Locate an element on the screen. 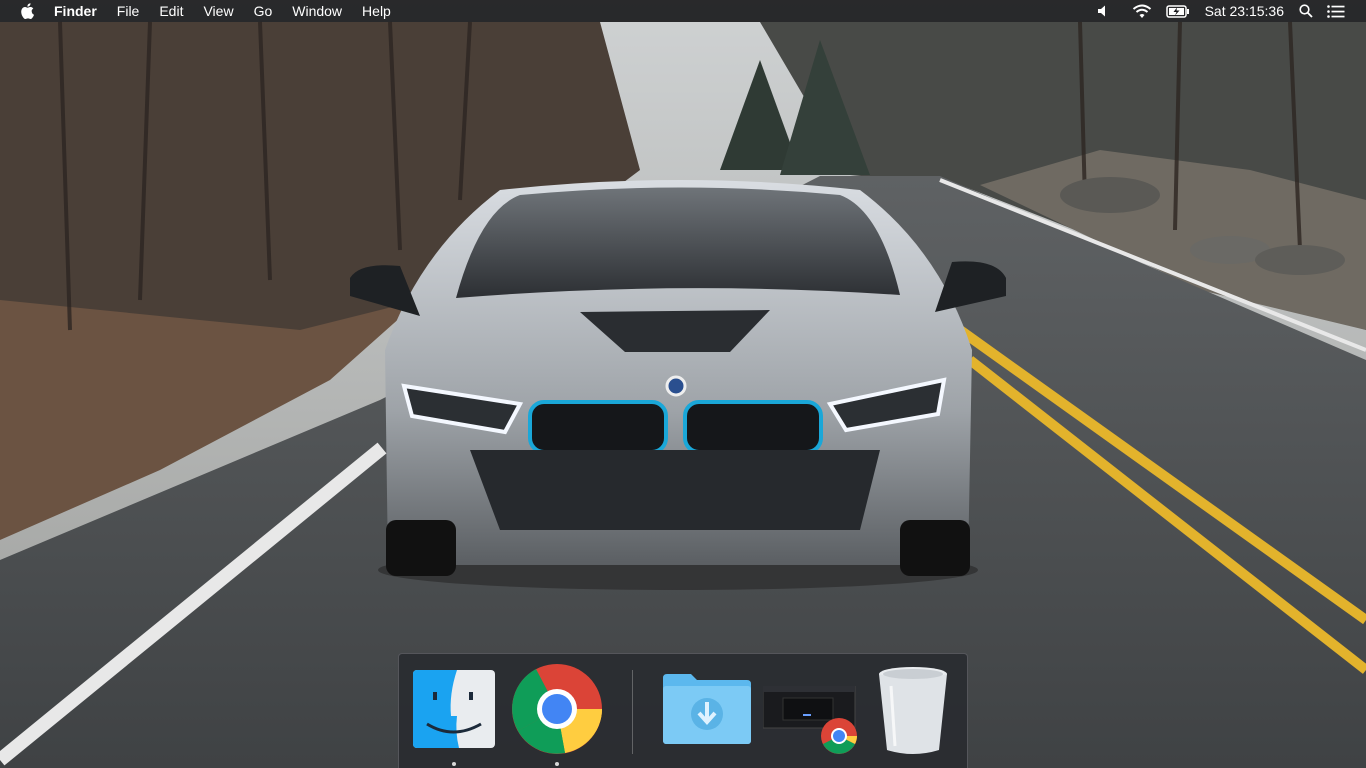 This screenshot has height=768, width=1366. dock-finder is located at coordinates (454, 711).